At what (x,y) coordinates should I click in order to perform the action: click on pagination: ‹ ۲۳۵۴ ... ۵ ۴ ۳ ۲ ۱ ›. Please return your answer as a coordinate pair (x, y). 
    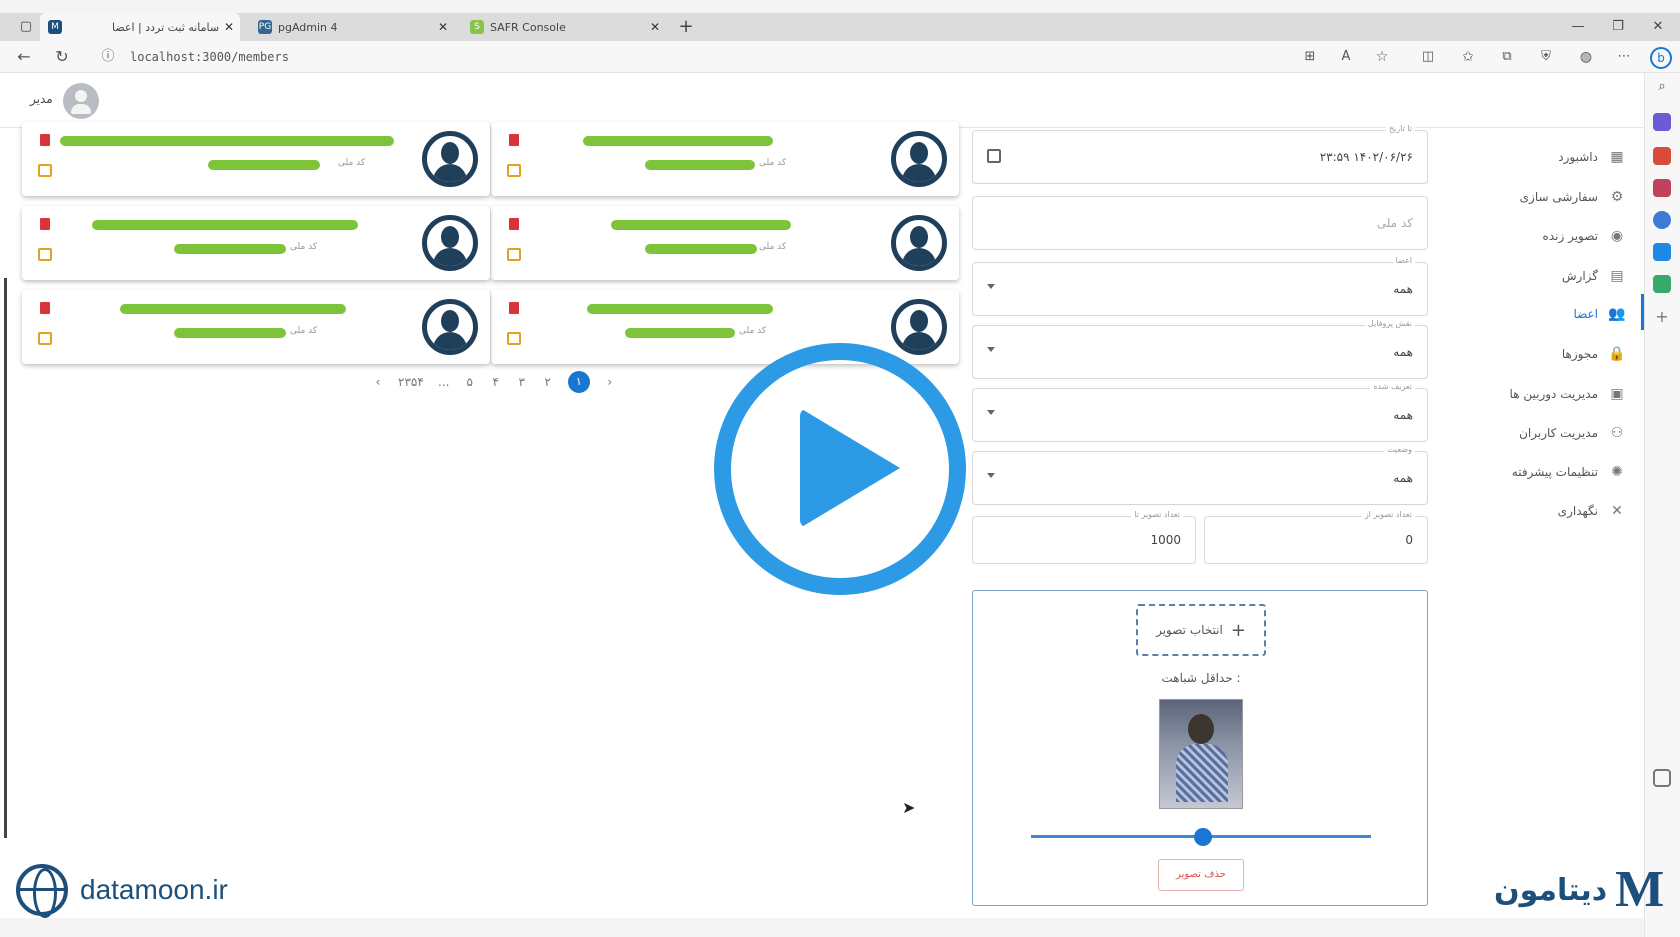
    Looking at the image, I should click on (494, 382).